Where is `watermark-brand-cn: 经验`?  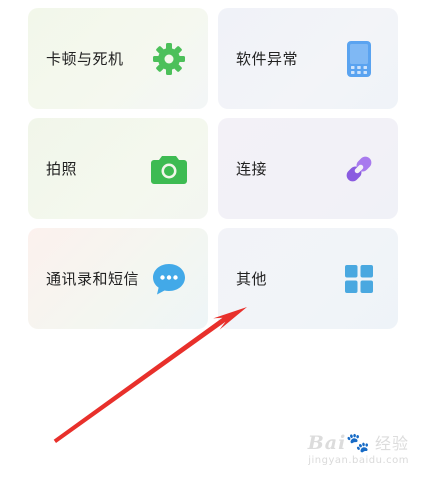 watermark-brand-cn: 经验 is located at coordinates (391, 443).